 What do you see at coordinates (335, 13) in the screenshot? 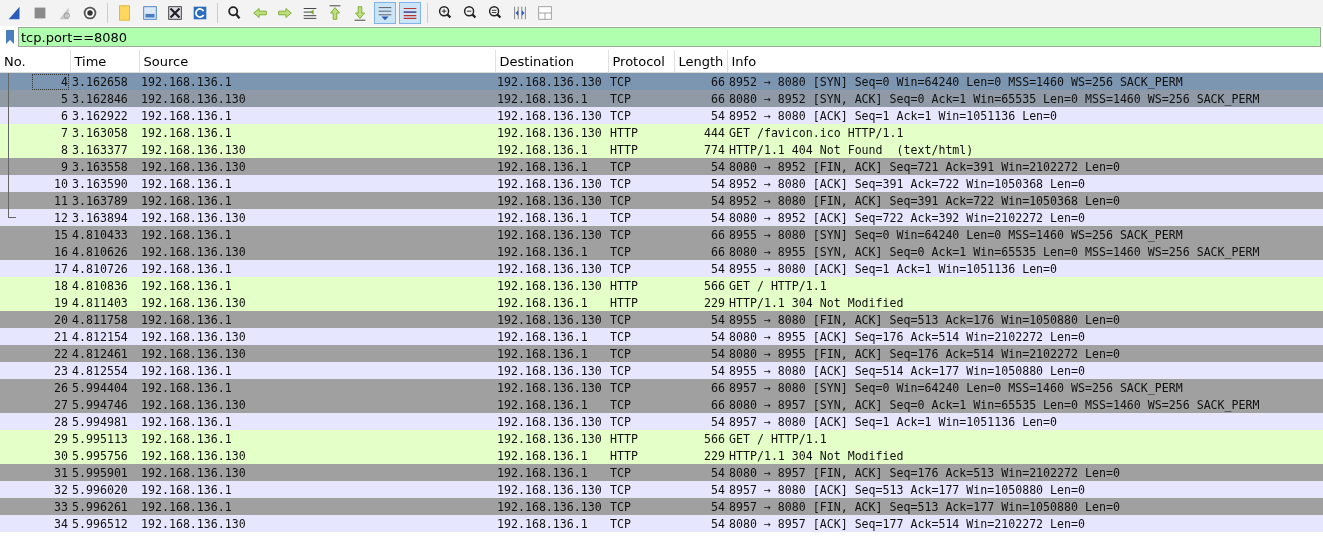
I see `up-arrow-icon` at bounding box center [335, 13].